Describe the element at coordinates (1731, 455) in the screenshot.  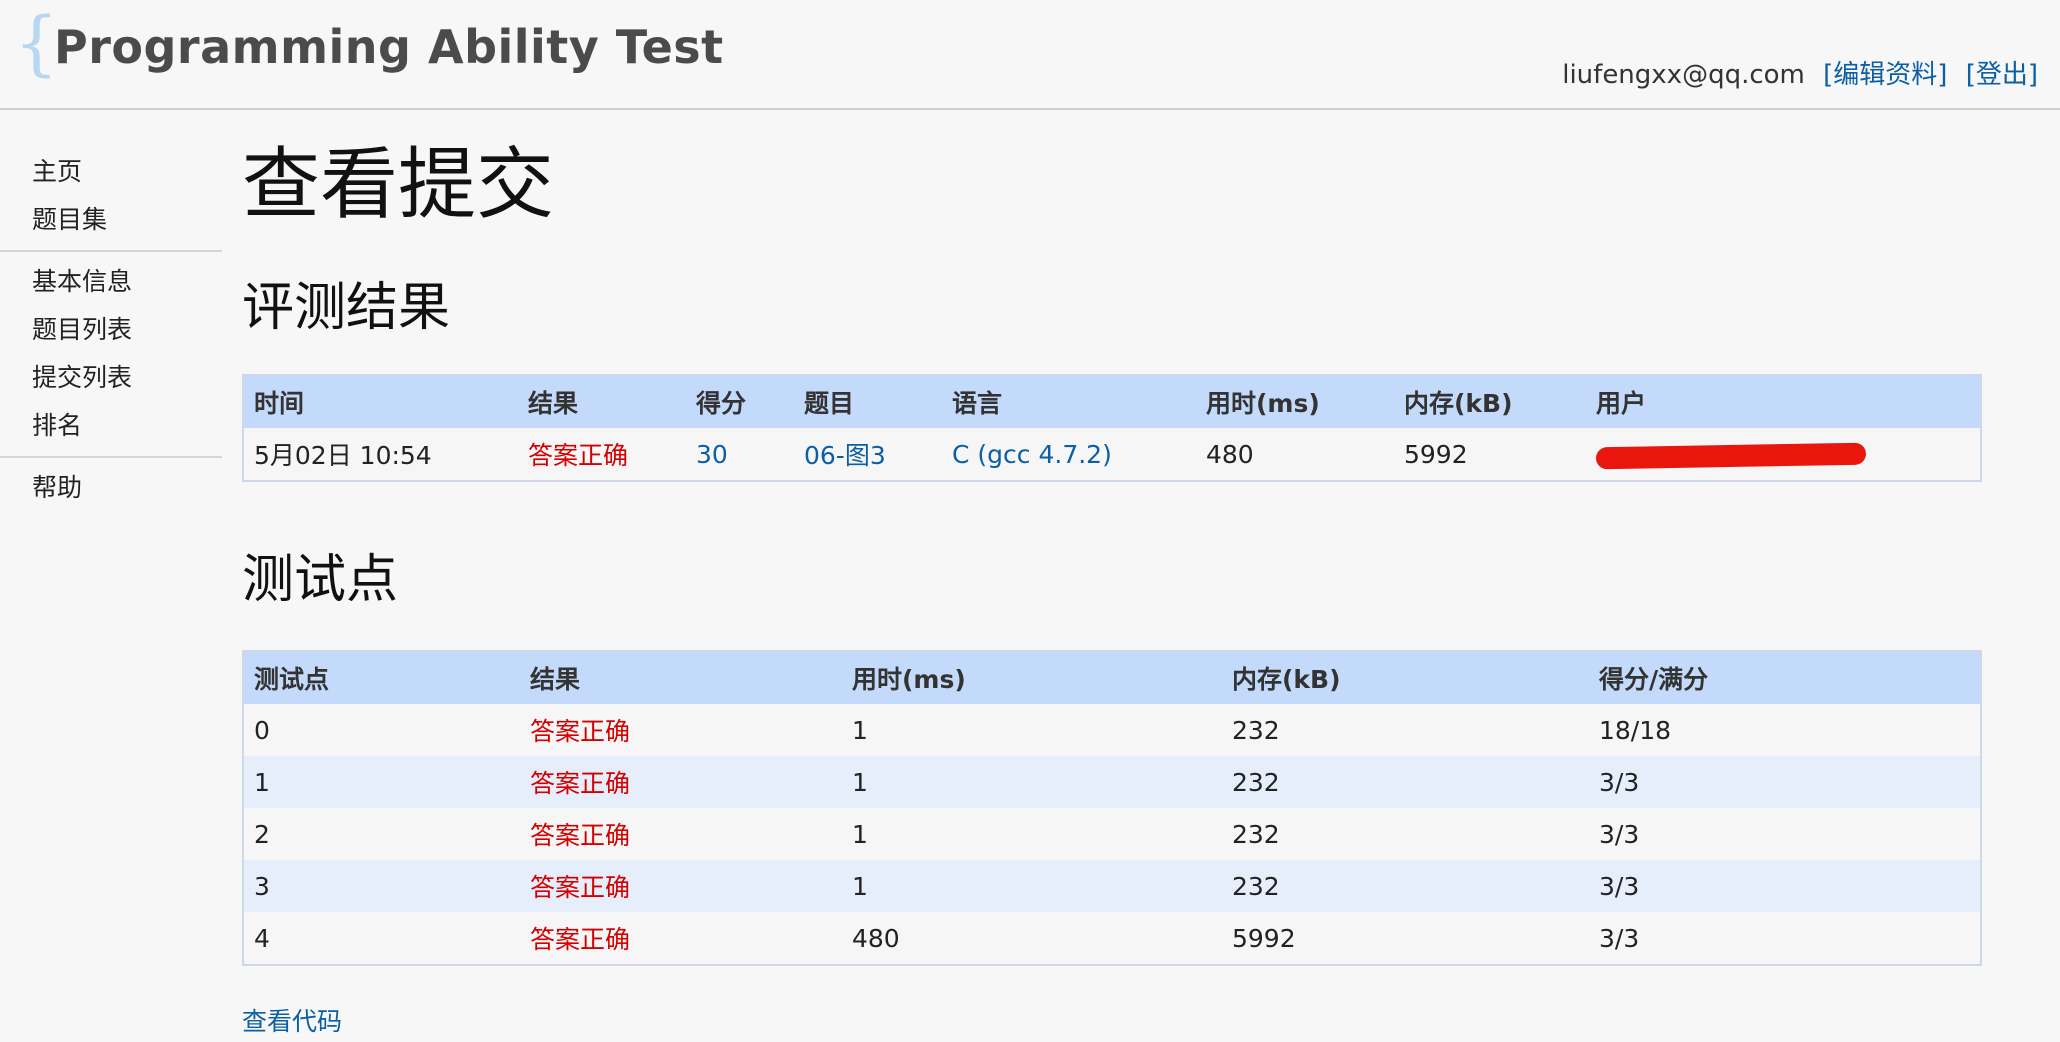
I see `redacted-user-mark` at that location.